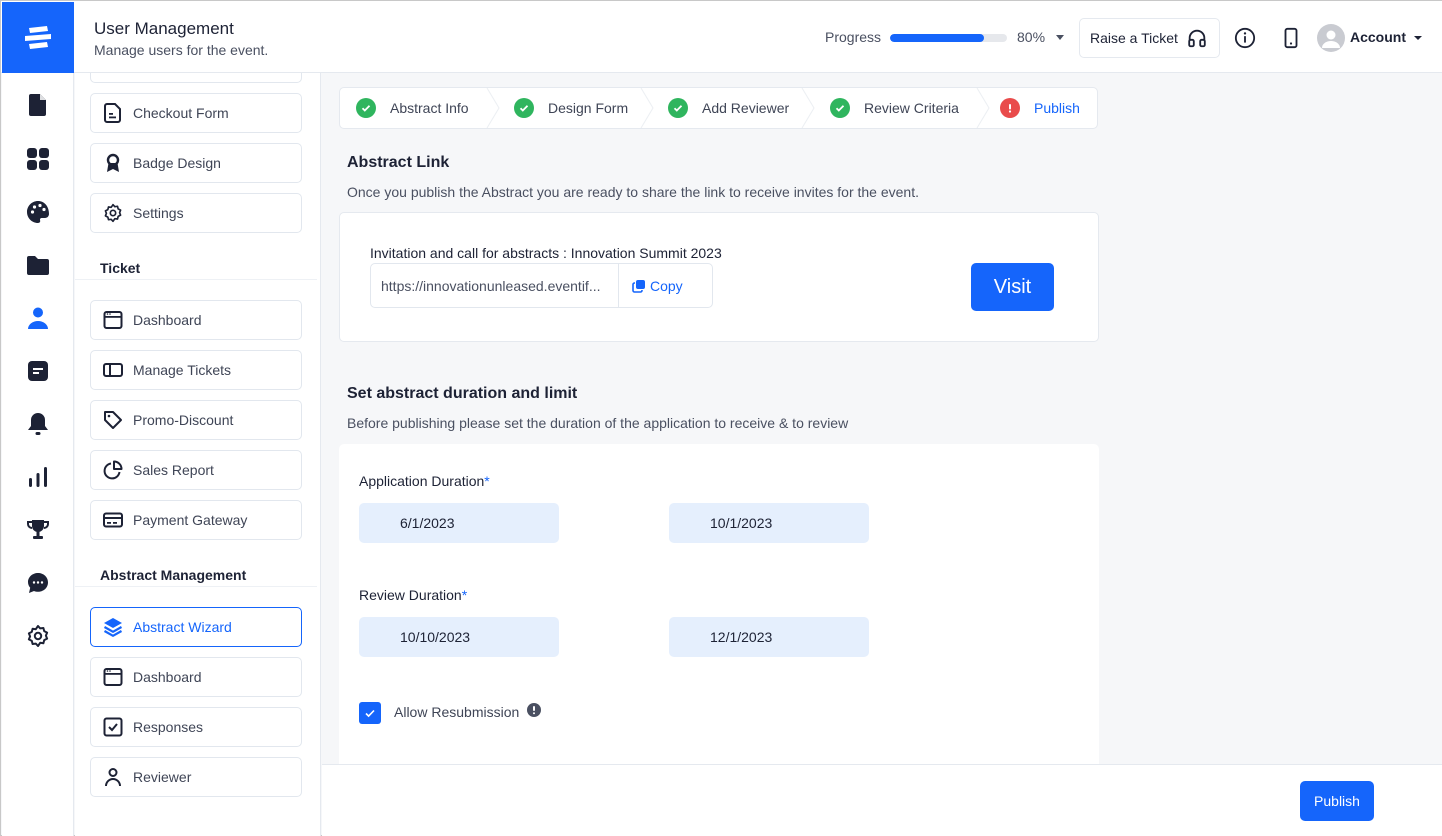 This screenshot has width=1442, height=836. I want to click on sidebar-item-settings: Settings, so click(196, 213).